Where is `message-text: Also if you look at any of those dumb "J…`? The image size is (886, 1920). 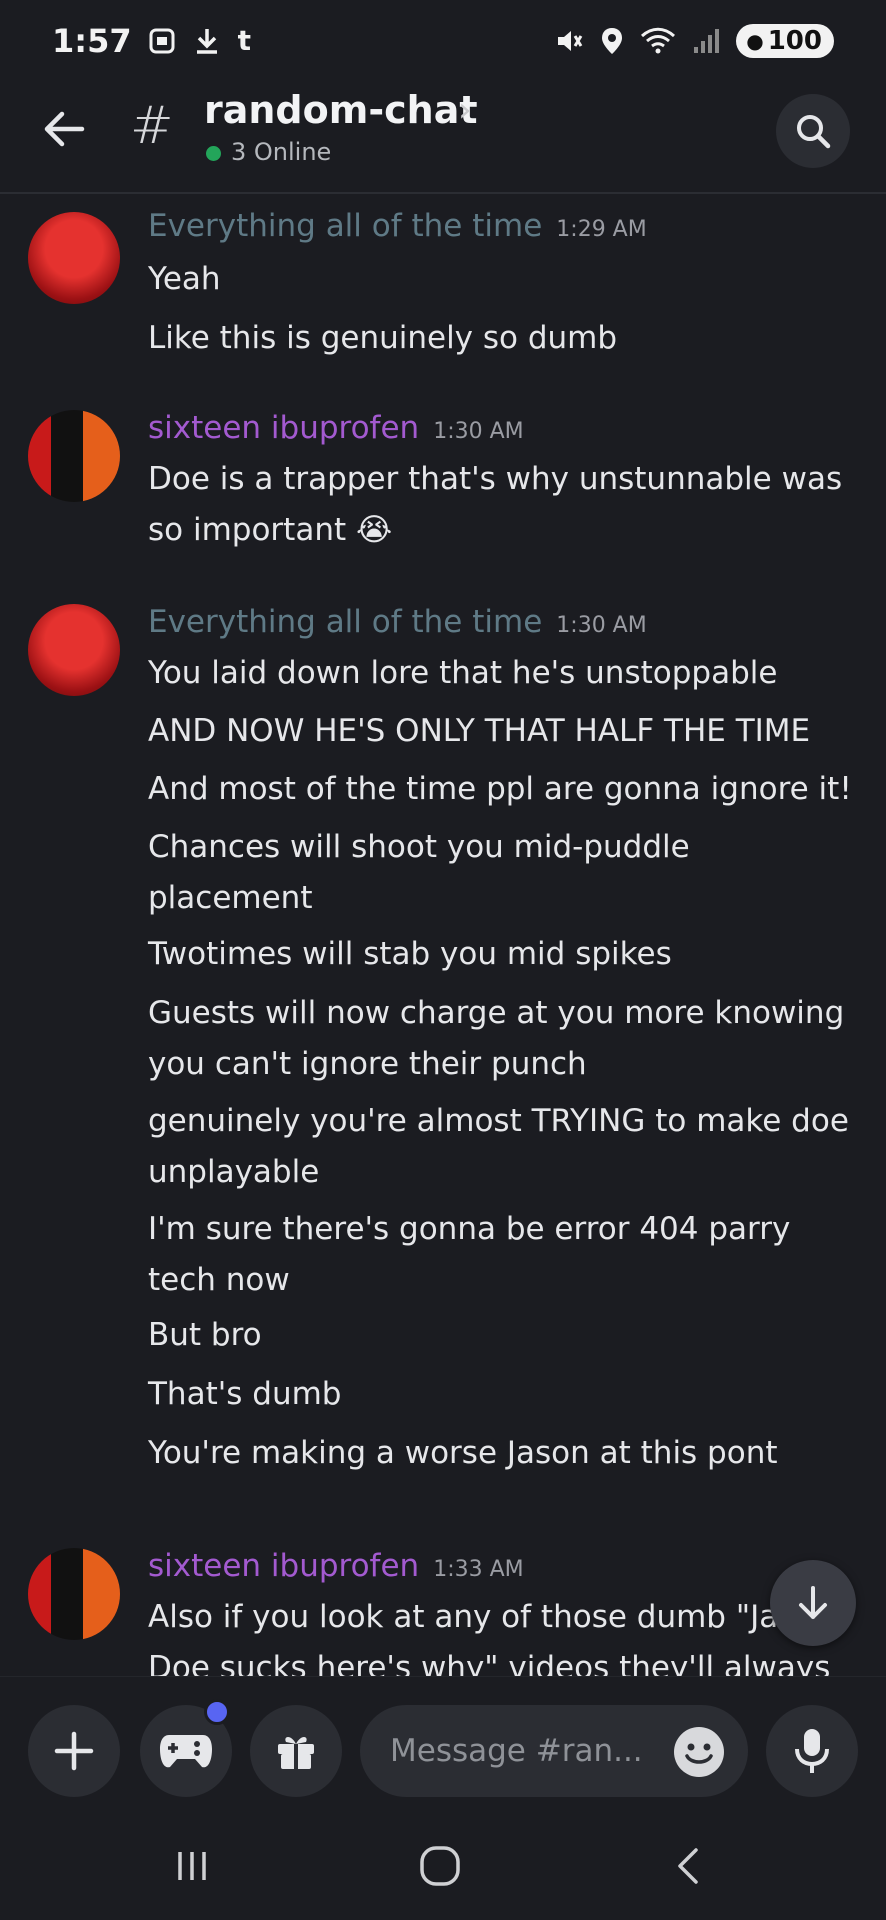 message-text: Also if you look at any of those dumb "J… is located at coordinates (503, 1634).